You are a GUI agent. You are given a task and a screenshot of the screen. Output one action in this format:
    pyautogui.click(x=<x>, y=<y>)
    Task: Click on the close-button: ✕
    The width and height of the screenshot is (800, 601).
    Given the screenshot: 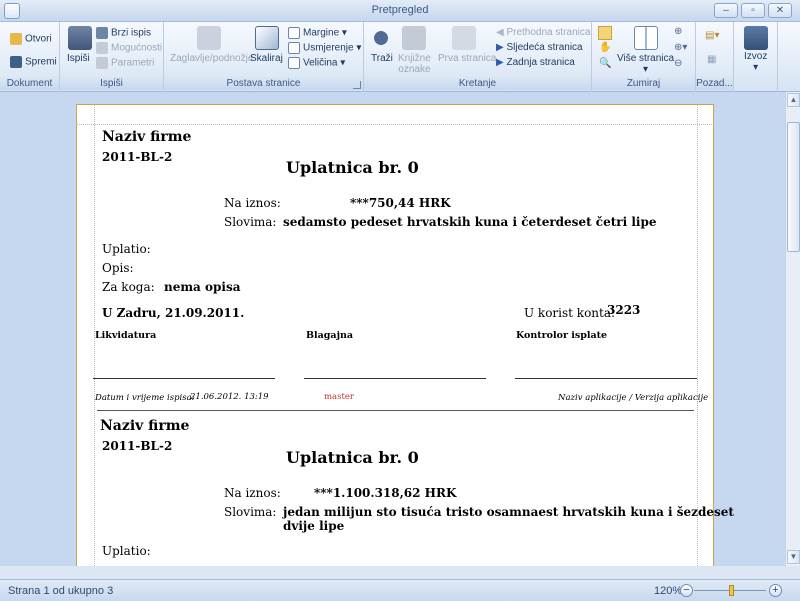 What is the action you would take?
    pyautogui.click(x=780, y=10)
    